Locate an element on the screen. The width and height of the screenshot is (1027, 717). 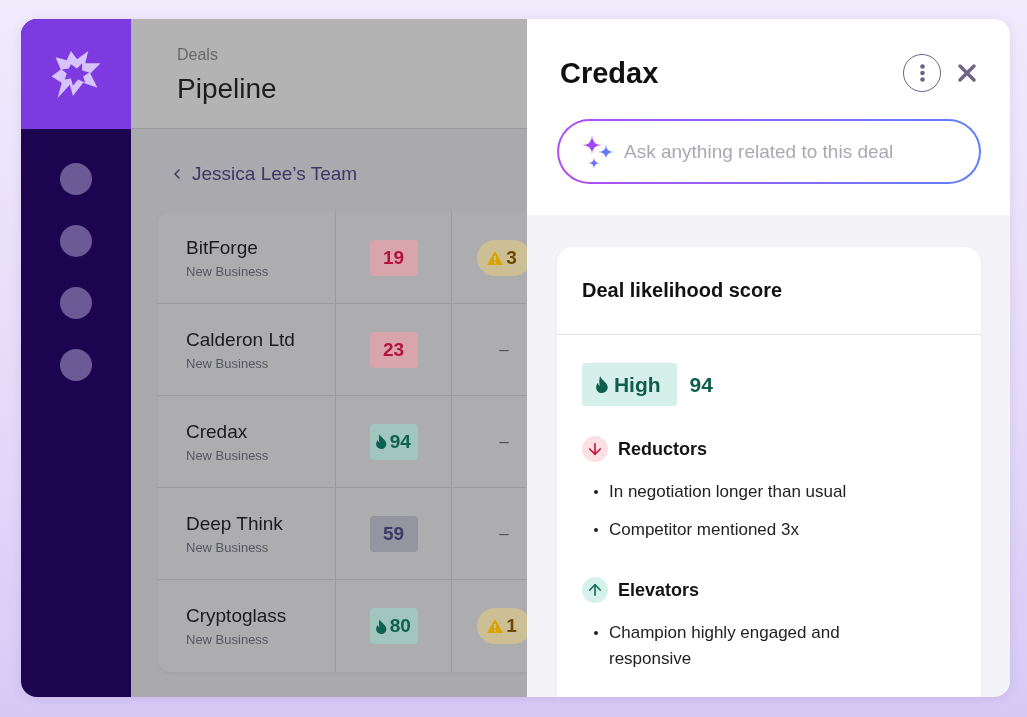
warning-count: 1 is located at coordinates (511, 626).